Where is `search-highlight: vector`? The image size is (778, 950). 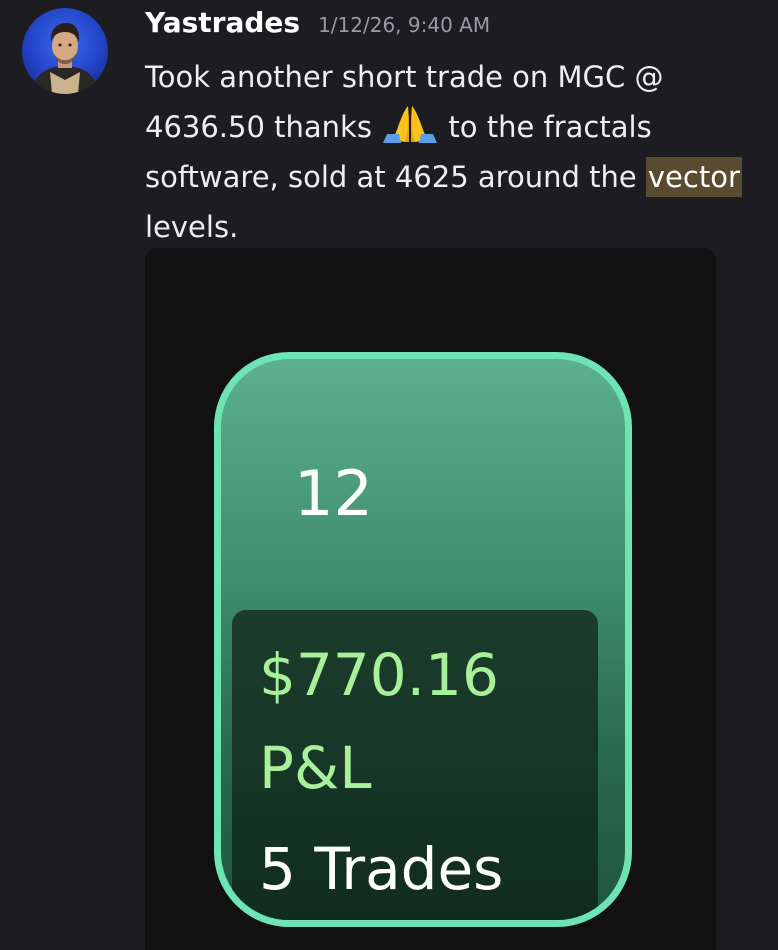 search-highlight: vector is located at coordinates (693, 177).